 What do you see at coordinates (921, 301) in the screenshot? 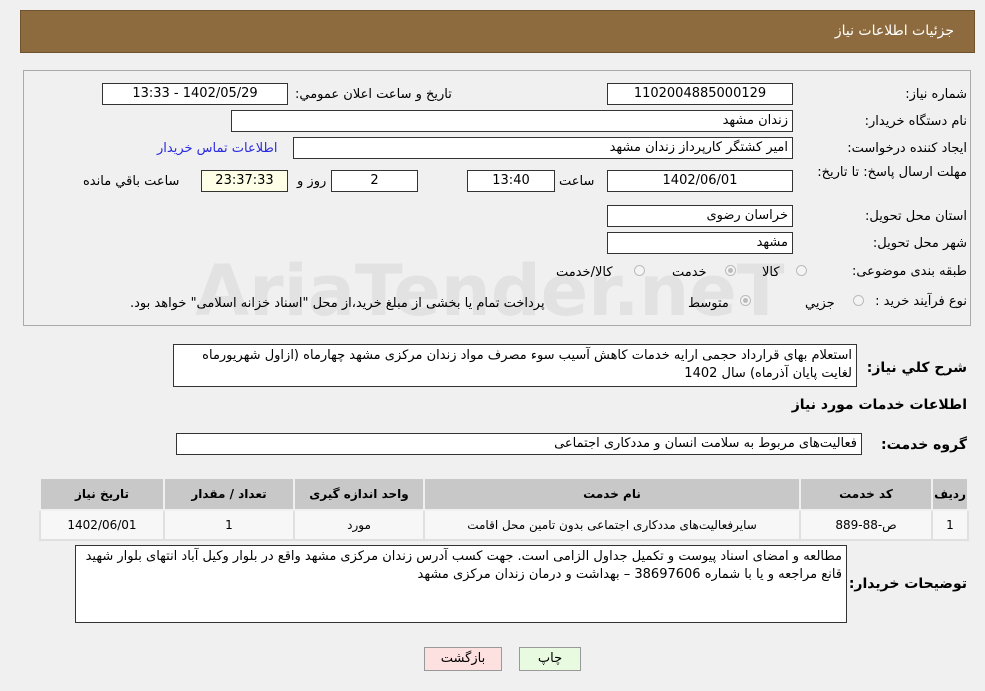
I see `process-label: نوع فرآیند خرید :` at bounding box center [921, 301].